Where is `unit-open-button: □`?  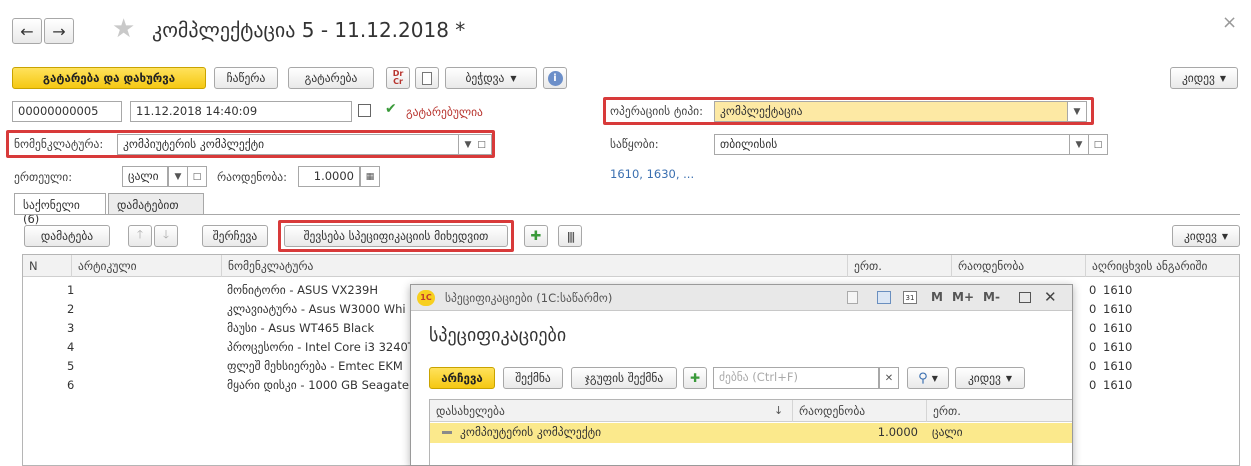 unit-open-button: □ is located at coordinates (197, 176).